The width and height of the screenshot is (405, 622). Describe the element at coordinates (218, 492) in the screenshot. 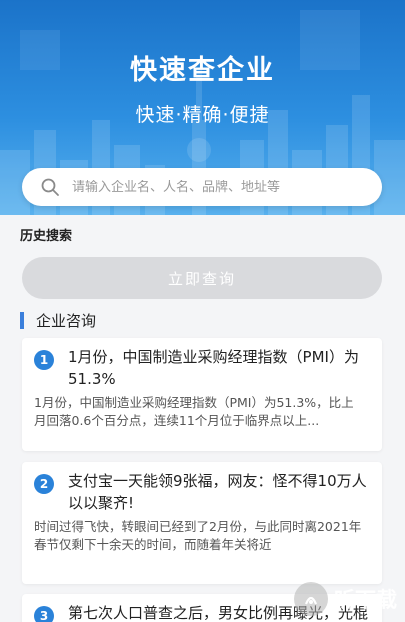

I see `news-title: 支付宝一天能领9张福，网友：怪不得10万人以以聚齐!` at that location.